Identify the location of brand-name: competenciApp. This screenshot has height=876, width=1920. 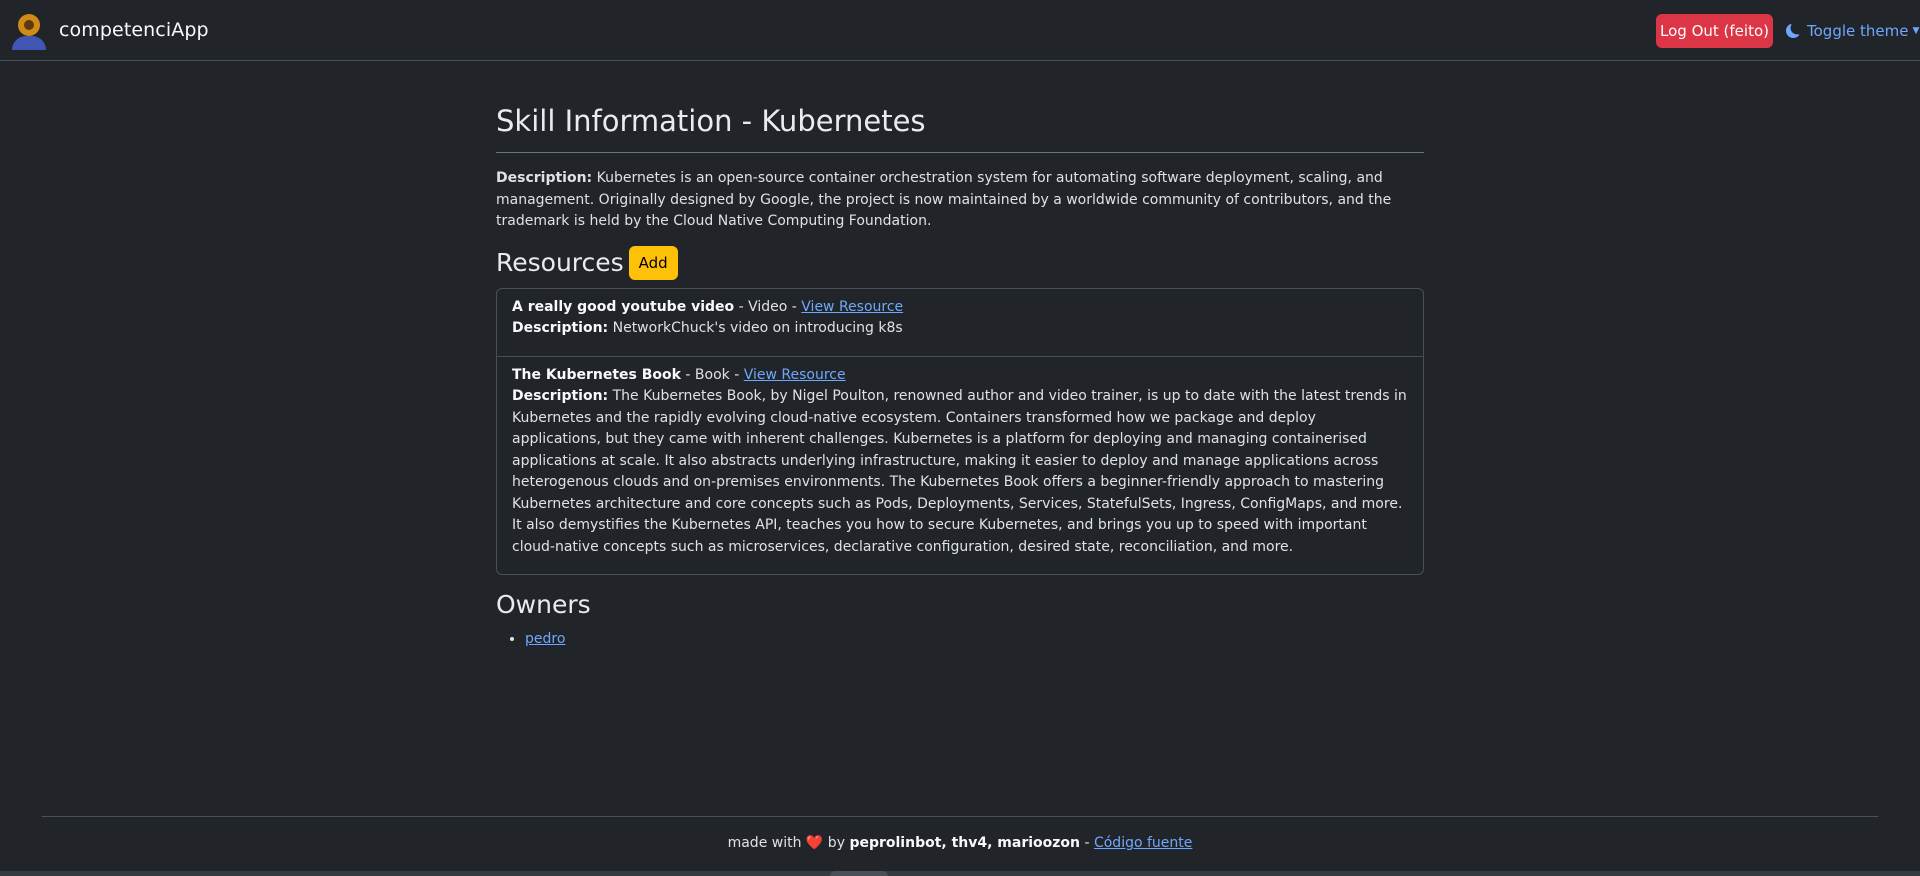
(134, 30).